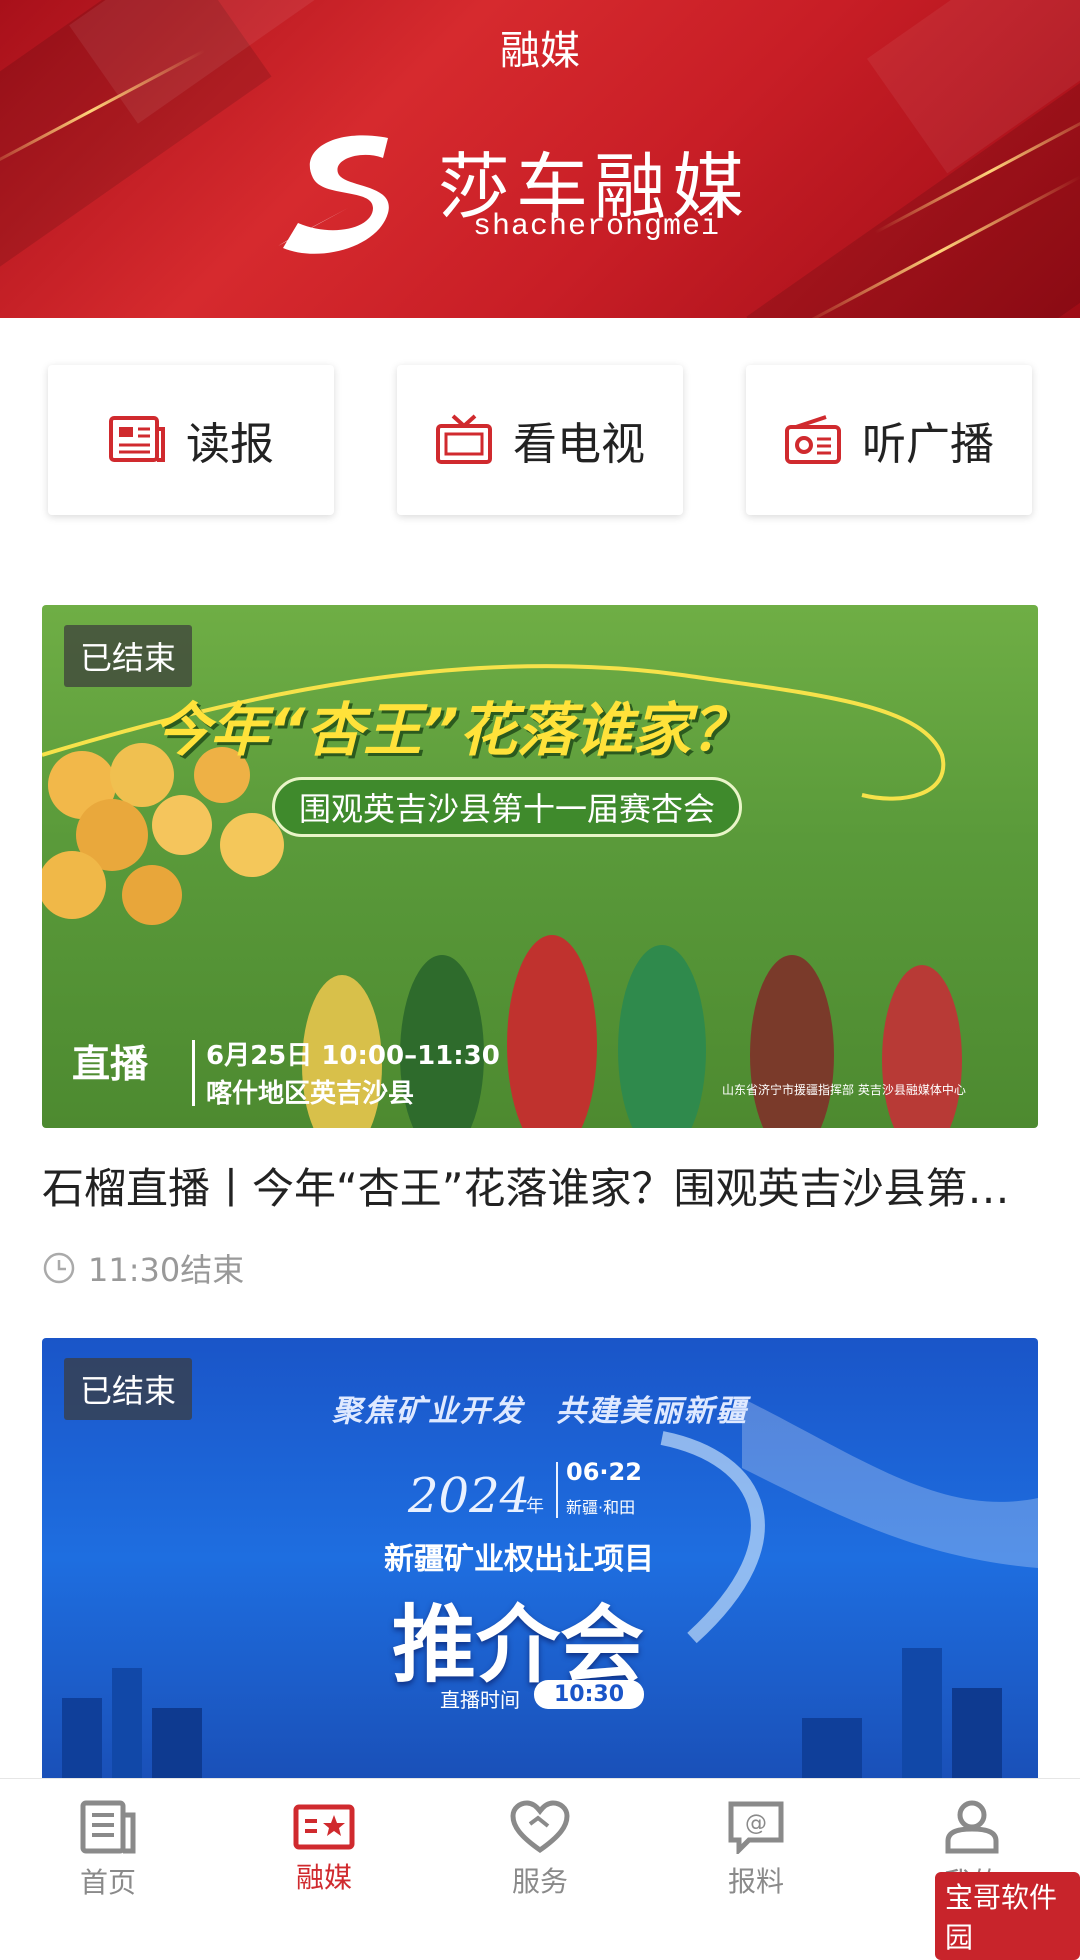  I want to click on tab-services: 服务, so click(540, 1850).